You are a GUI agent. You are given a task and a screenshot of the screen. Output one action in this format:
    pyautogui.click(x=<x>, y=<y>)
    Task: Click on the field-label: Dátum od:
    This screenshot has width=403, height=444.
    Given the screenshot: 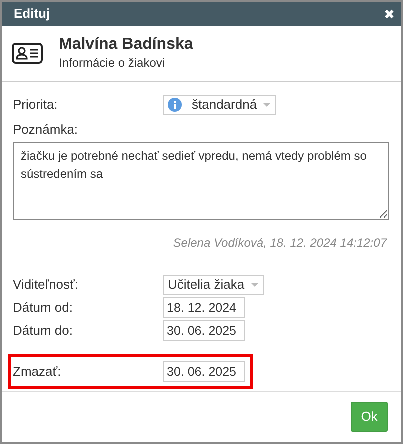 What is the action you would take?
    pyautogui.click(x=43, y=307)
    